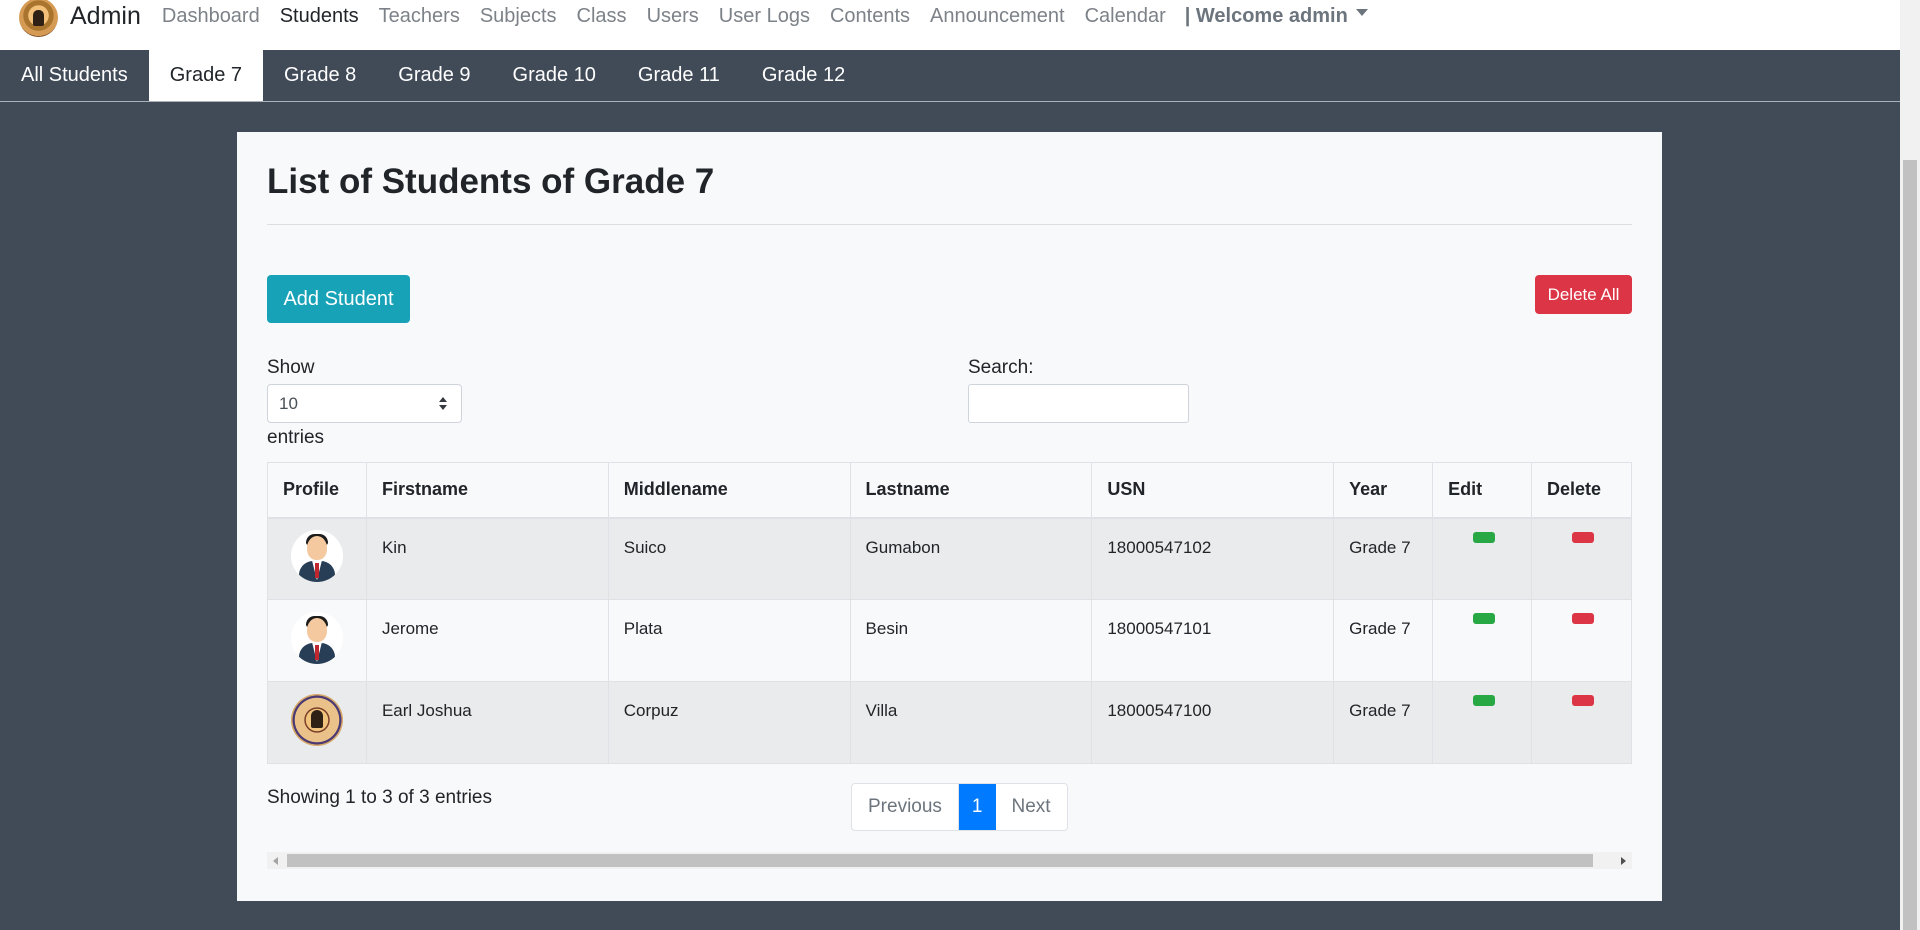 Image resolution: width=1920 pixels, height=930 pixels. I want to click on column-header-year: Year, so click(1383, 490).